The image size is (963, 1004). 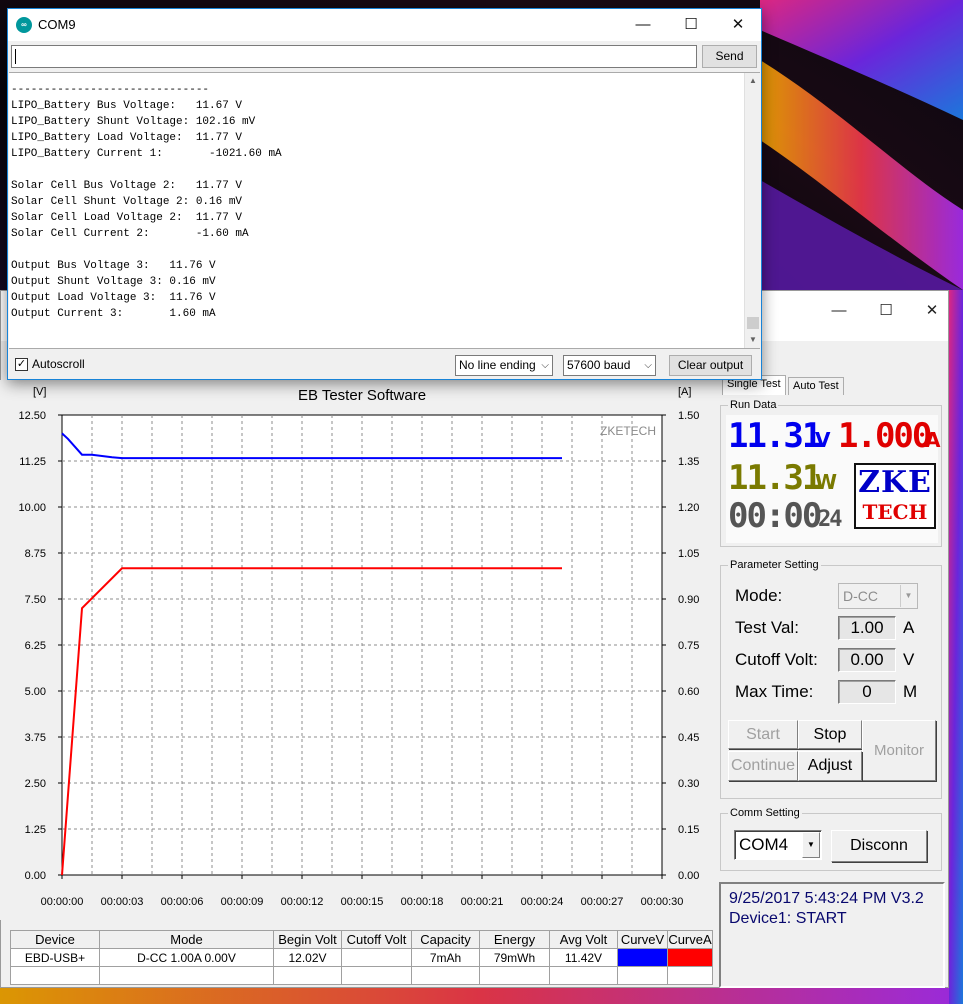 I want to click on serial-output-line: LIPO_Battery Load Voltage: 11.77 V, so click(x=127, y=138).